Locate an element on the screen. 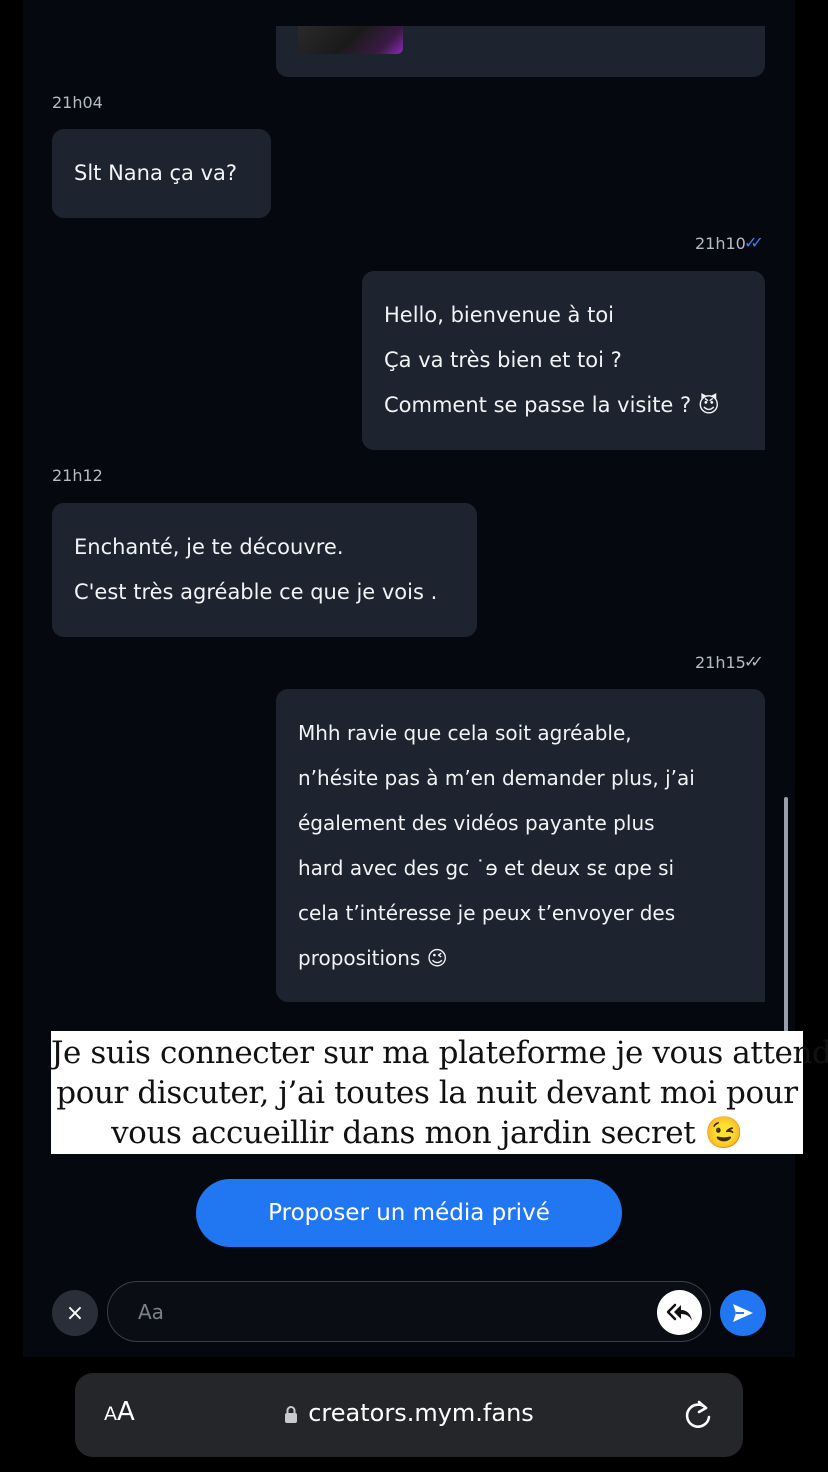 The height and width of the screenshot is (1472, 828). media-thumbnail is located at coordinates (350, 40).